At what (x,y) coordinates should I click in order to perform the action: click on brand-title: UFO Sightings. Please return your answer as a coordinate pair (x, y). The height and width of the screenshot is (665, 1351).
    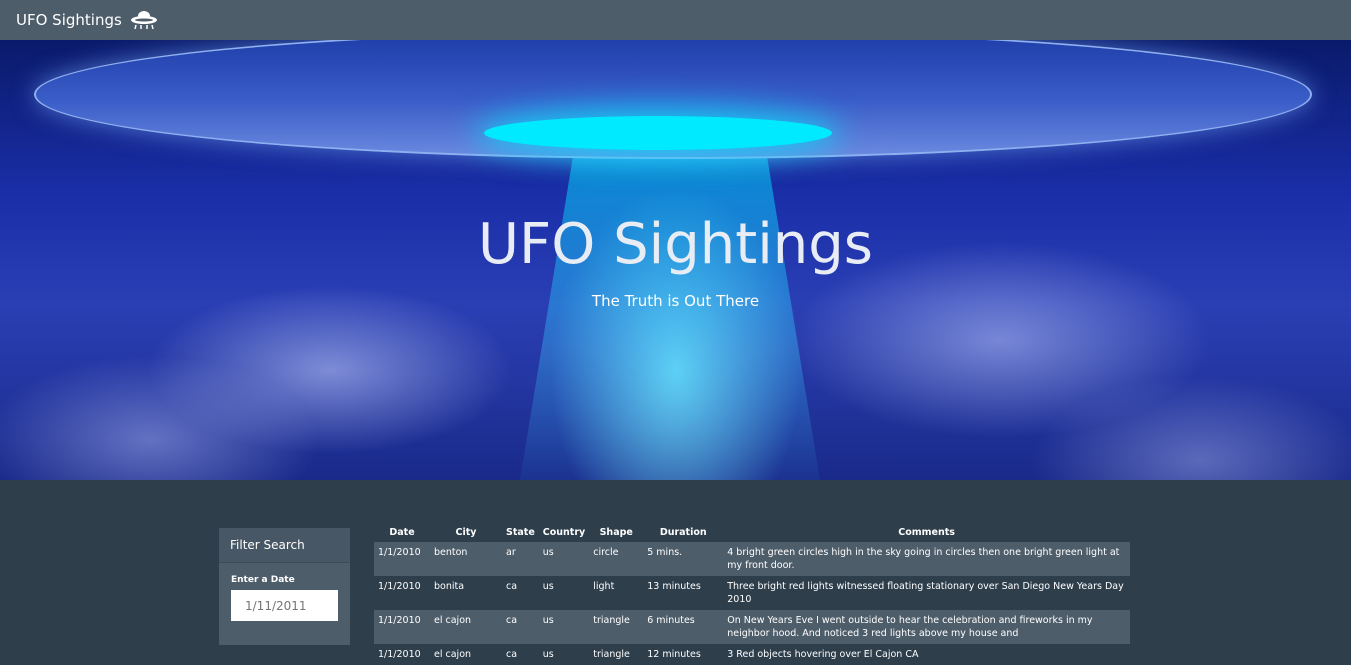
    Looking at the image, I should click on (69, 20).